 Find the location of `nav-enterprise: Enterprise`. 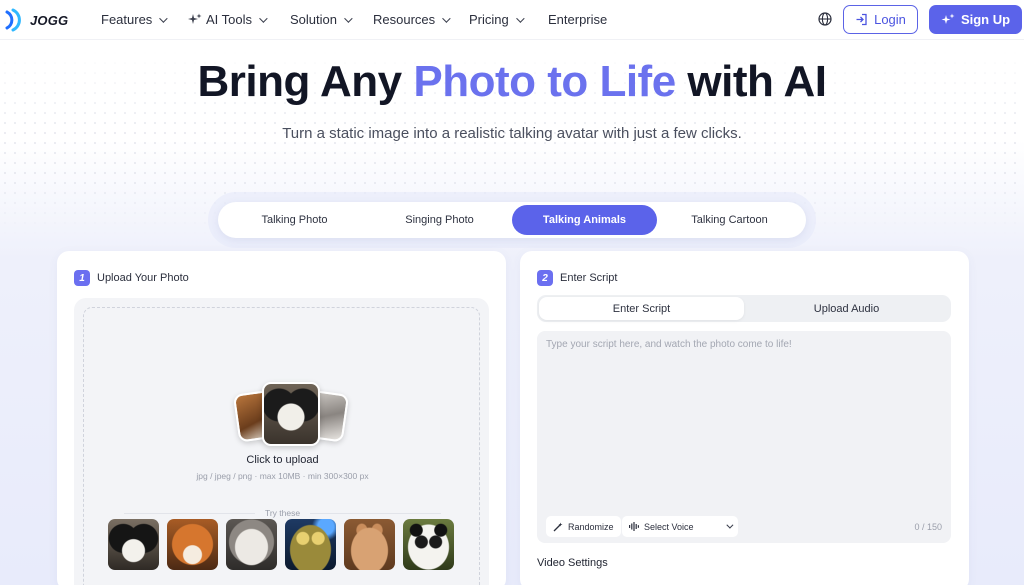

nav-enterprise: Enterprise is located at coordinates (577, 19).